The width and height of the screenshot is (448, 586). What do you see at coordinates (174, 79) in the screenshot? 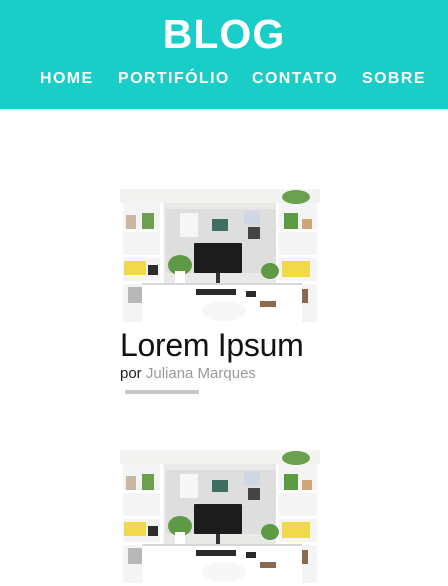
I see `nav-portfolio-link: PORTIFÓLIO` at bounding box center [174, 79].